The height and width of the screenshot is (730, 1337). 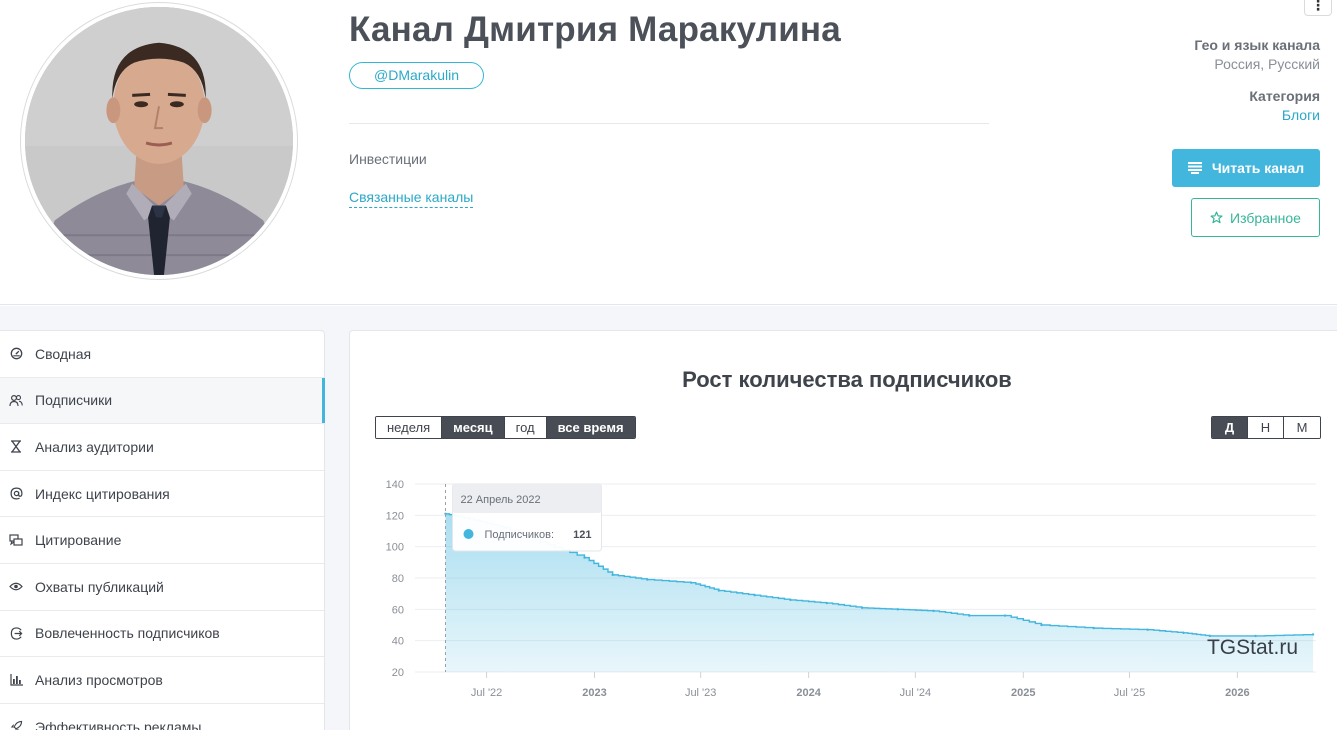 What do you see at coordinates (411, 198) in the screenshot?
I see `related-channels-link: Связанные каналы` at bounding box center [411, 198].